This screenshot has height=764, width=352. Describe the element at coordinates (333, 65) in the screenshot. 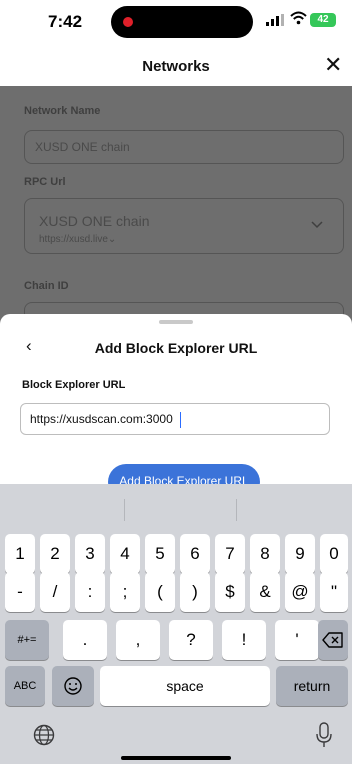

I see `close-icon: ✕` at that location.